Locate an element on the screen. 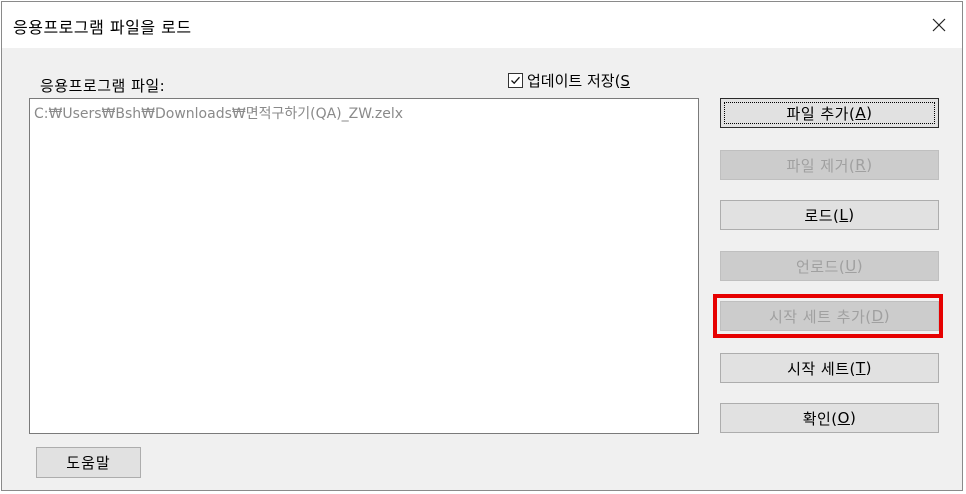 Image resolution: width=966 pixels, height=494 pixels. remove-file-button: 파일 제거(R) is located at coordinates (829, 165).